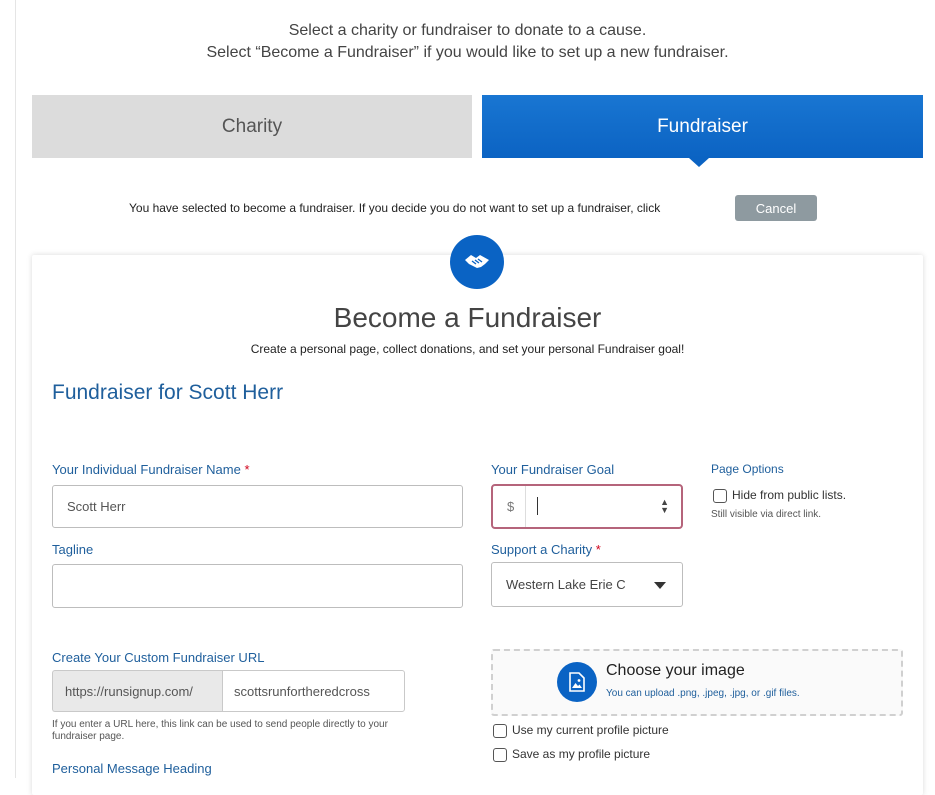  Describe the element at coordinates (542, 549) in the screenshot. I see `charity-label-text: Support a Charity` at that location.